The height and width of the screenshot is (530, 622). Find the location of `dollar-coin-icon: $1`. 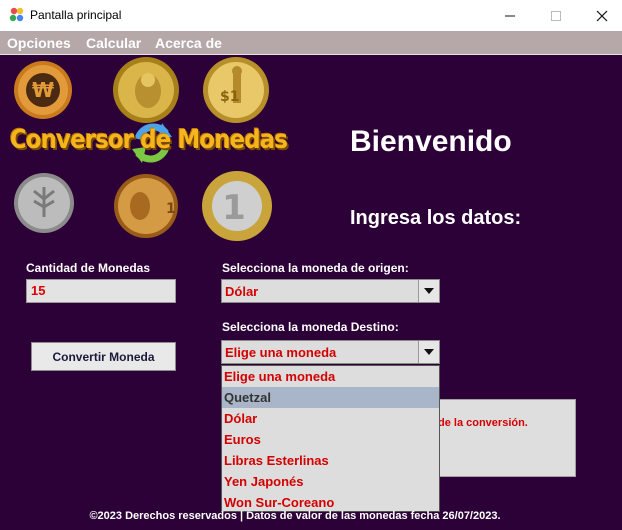

dollar-coin-icon: $1 is located at coordinates (236, 90).